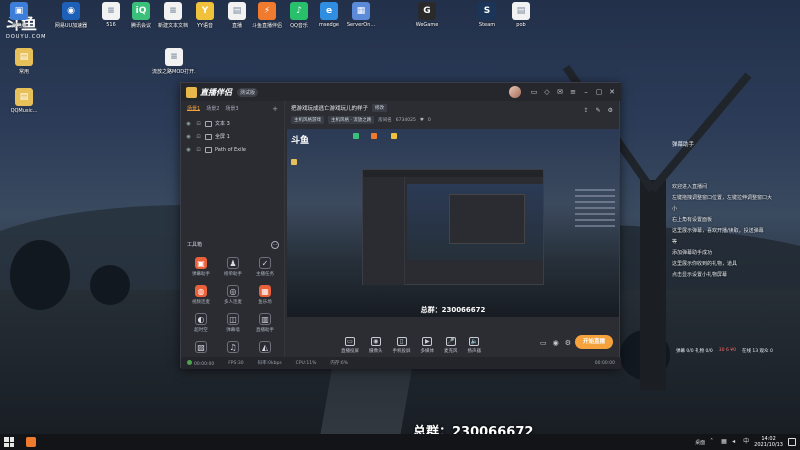 This screenshot has width=800, height=450. What do you see at coordinates (612, 92) in the screenshot?
I see `close-icon: ✕` at bounding box center [612, 92].